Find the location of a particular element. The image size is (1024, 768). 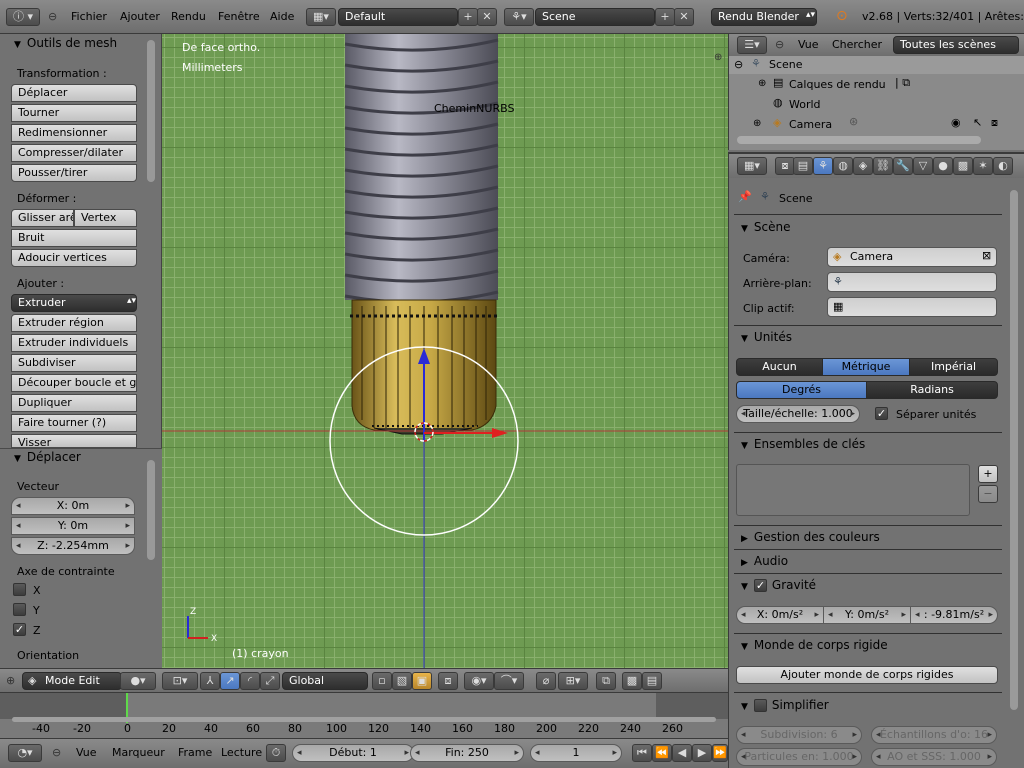

timeline-menu-marker: Marqueur is located at coordinates (138, 752).